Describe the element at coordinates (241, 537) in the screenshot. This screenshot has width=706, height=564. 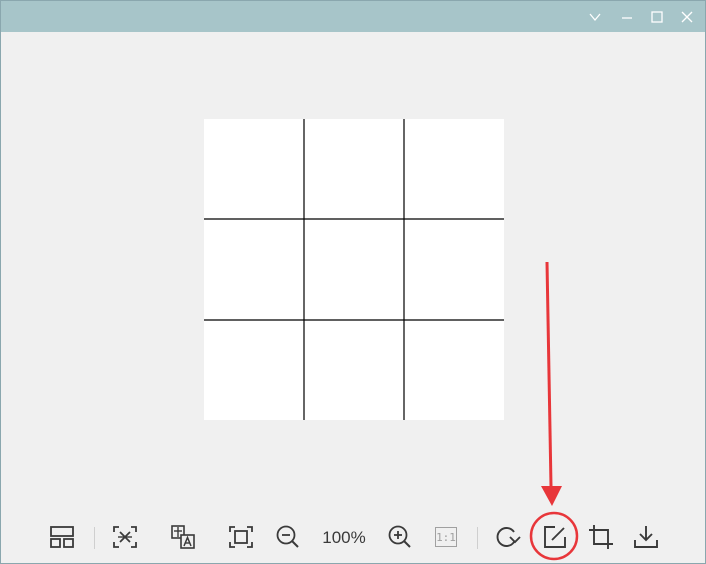
I see `fit-screen-icon` at that location.